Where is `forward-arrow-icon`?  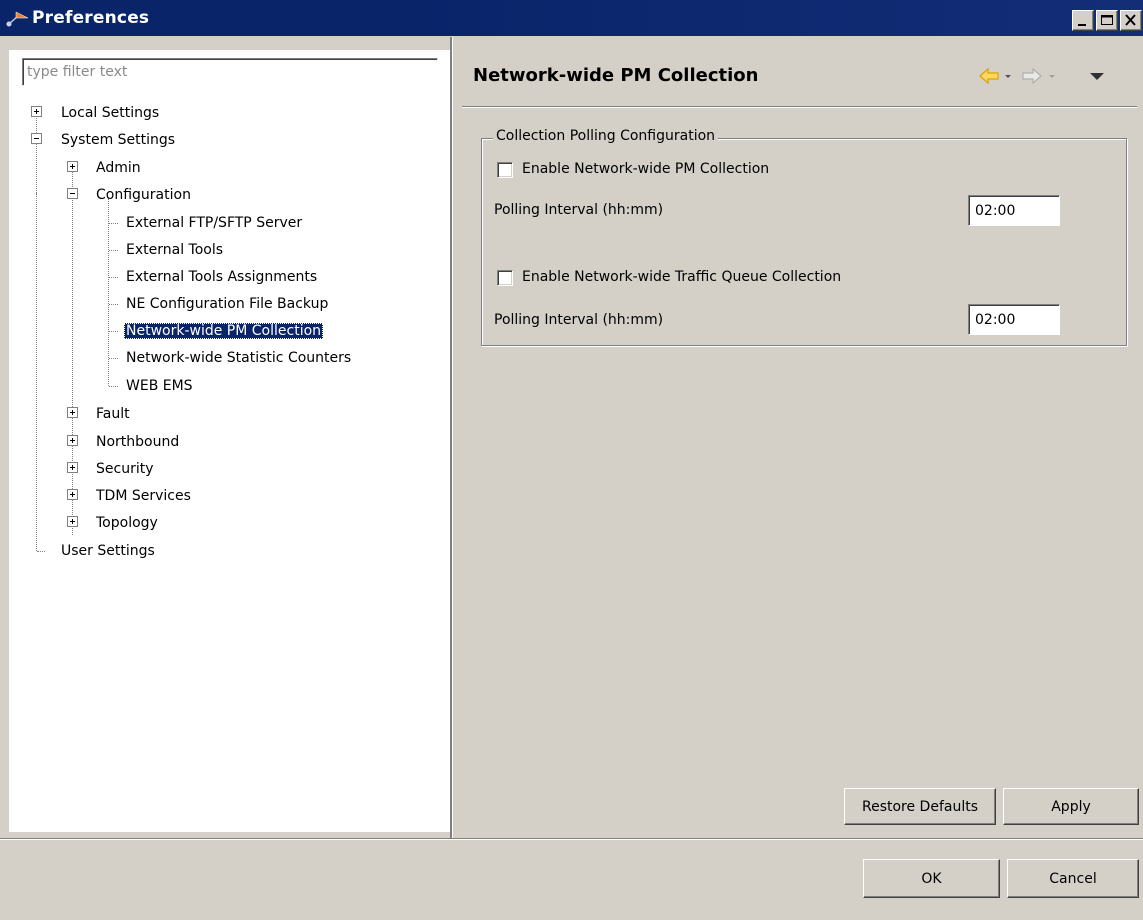 forward-arrow-icon is located at coordinates (1032, 76).